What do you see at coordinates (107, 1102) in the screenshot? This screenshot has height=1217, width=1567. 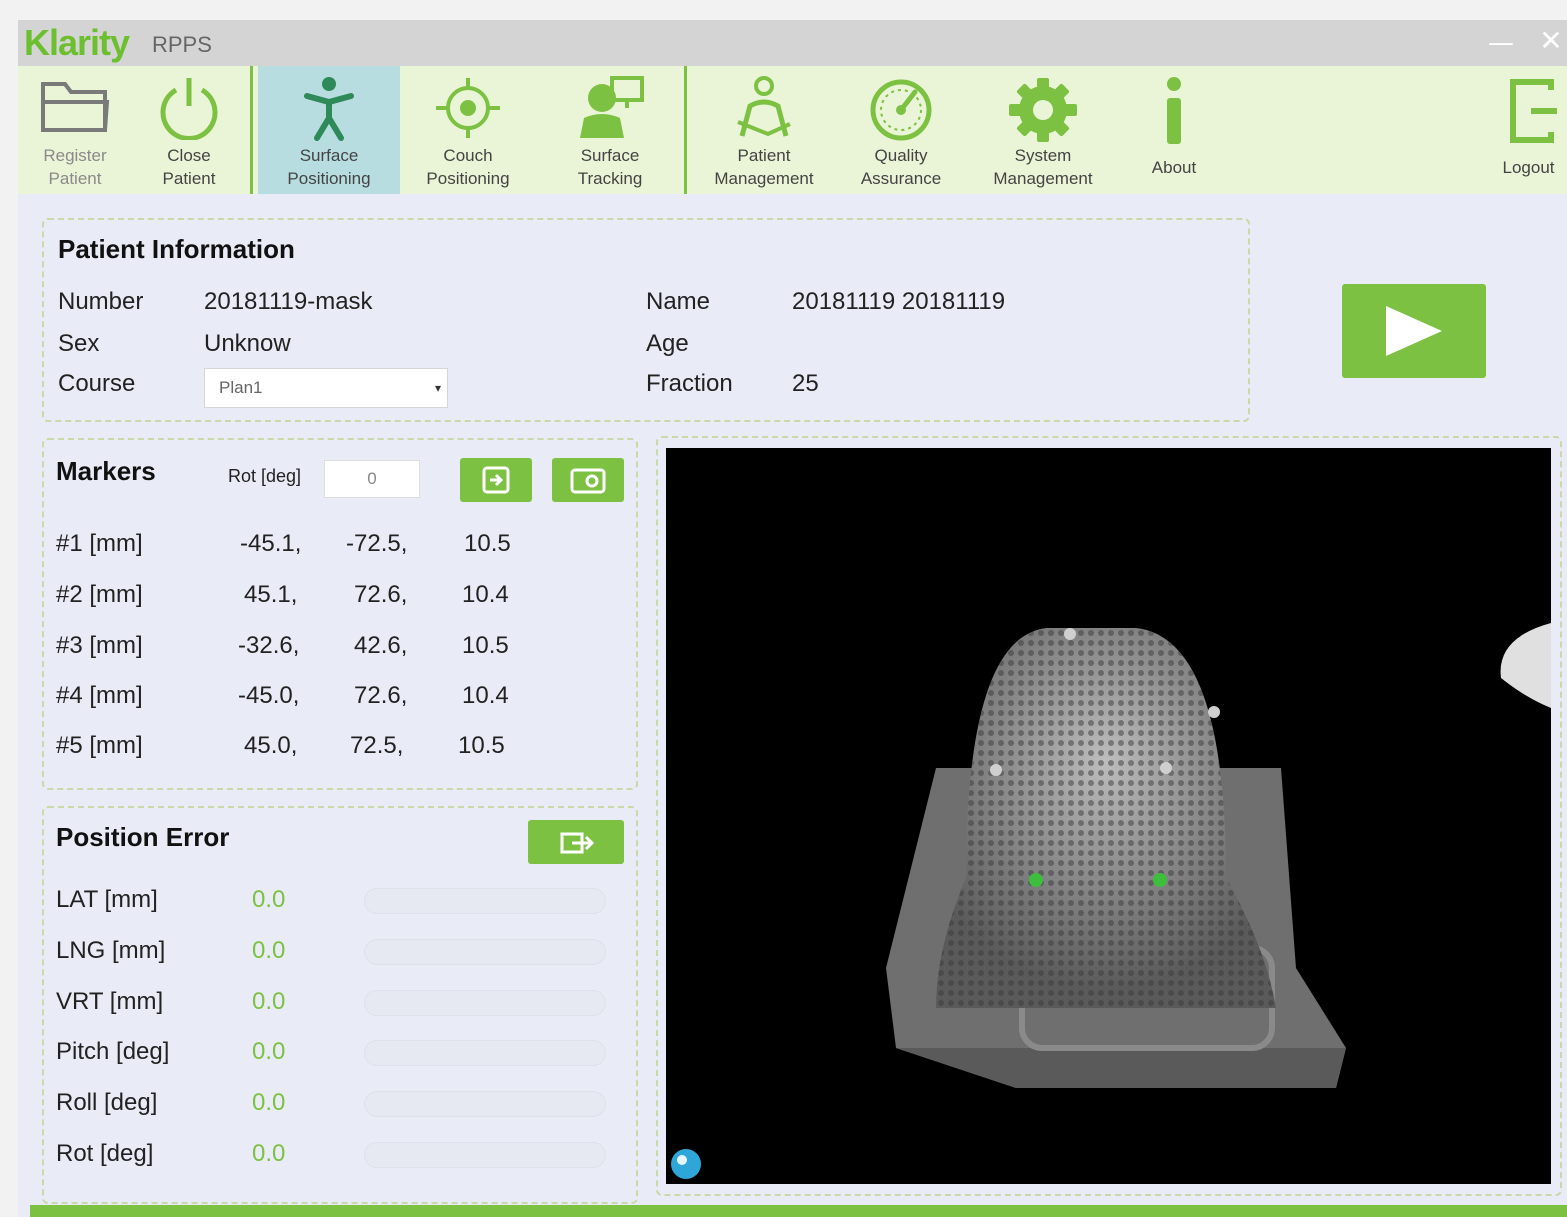 I see `error-label: Roll [deg]` at bounding box center [107, 1102].